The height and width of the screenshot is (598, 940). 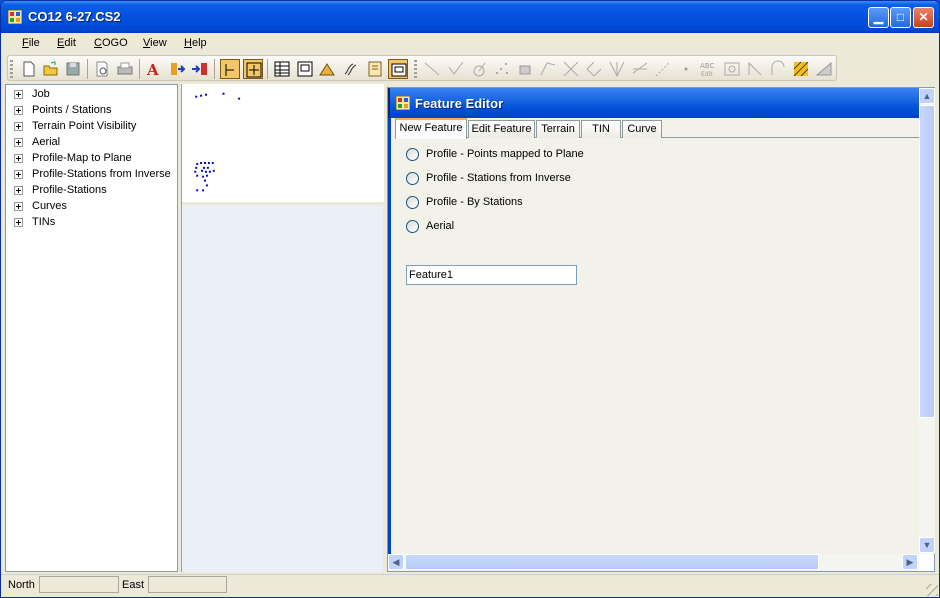 What do you see at coordinates (617, 69) in the screenshot?
I see `bisect-icon` at bounding box center [617, 69].